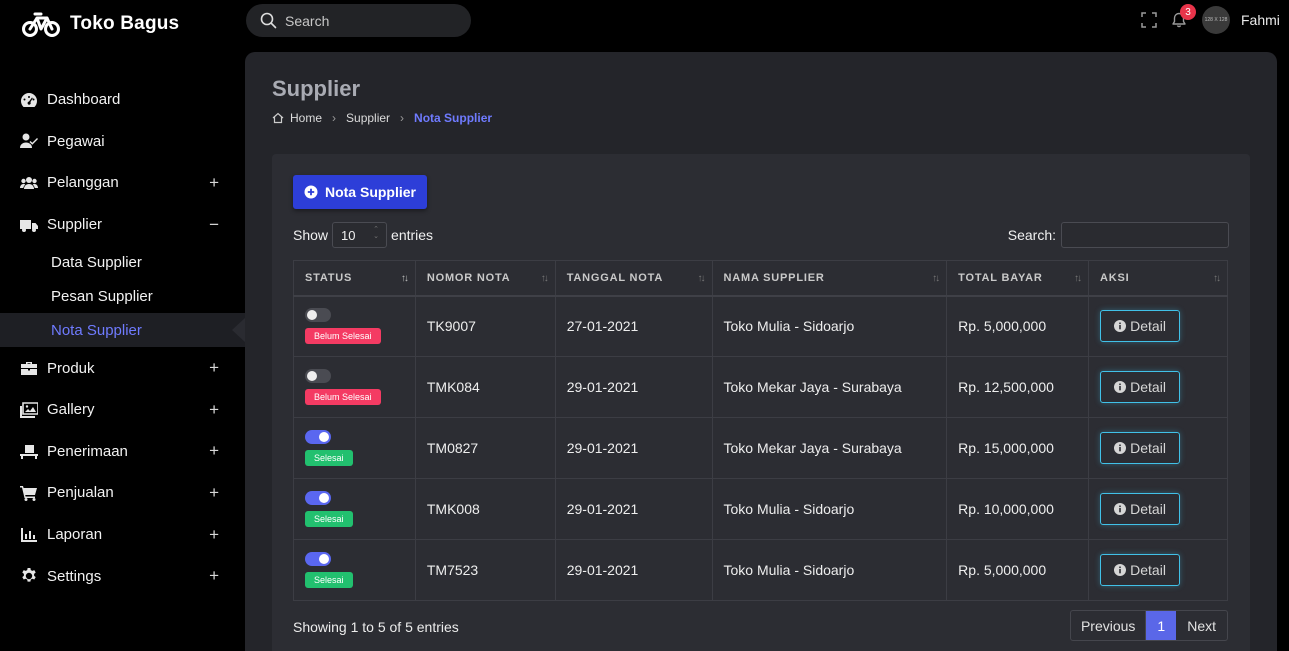  Describe the element at coordinates (402, 118) in the screenshot. I see `chevron-right-icon: ›` at that location.